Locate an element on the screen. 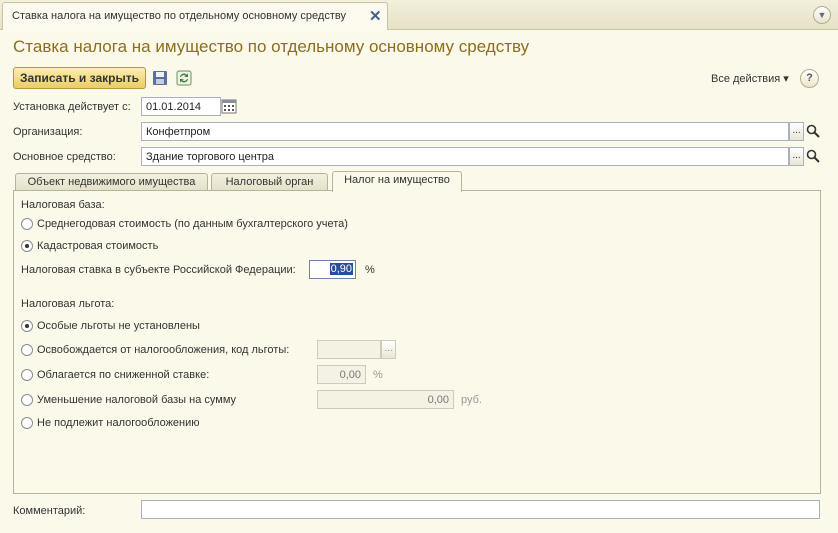 This screenshot has height=533, width=838. tax-rate-unit: % is located at coordinates (370, 270).